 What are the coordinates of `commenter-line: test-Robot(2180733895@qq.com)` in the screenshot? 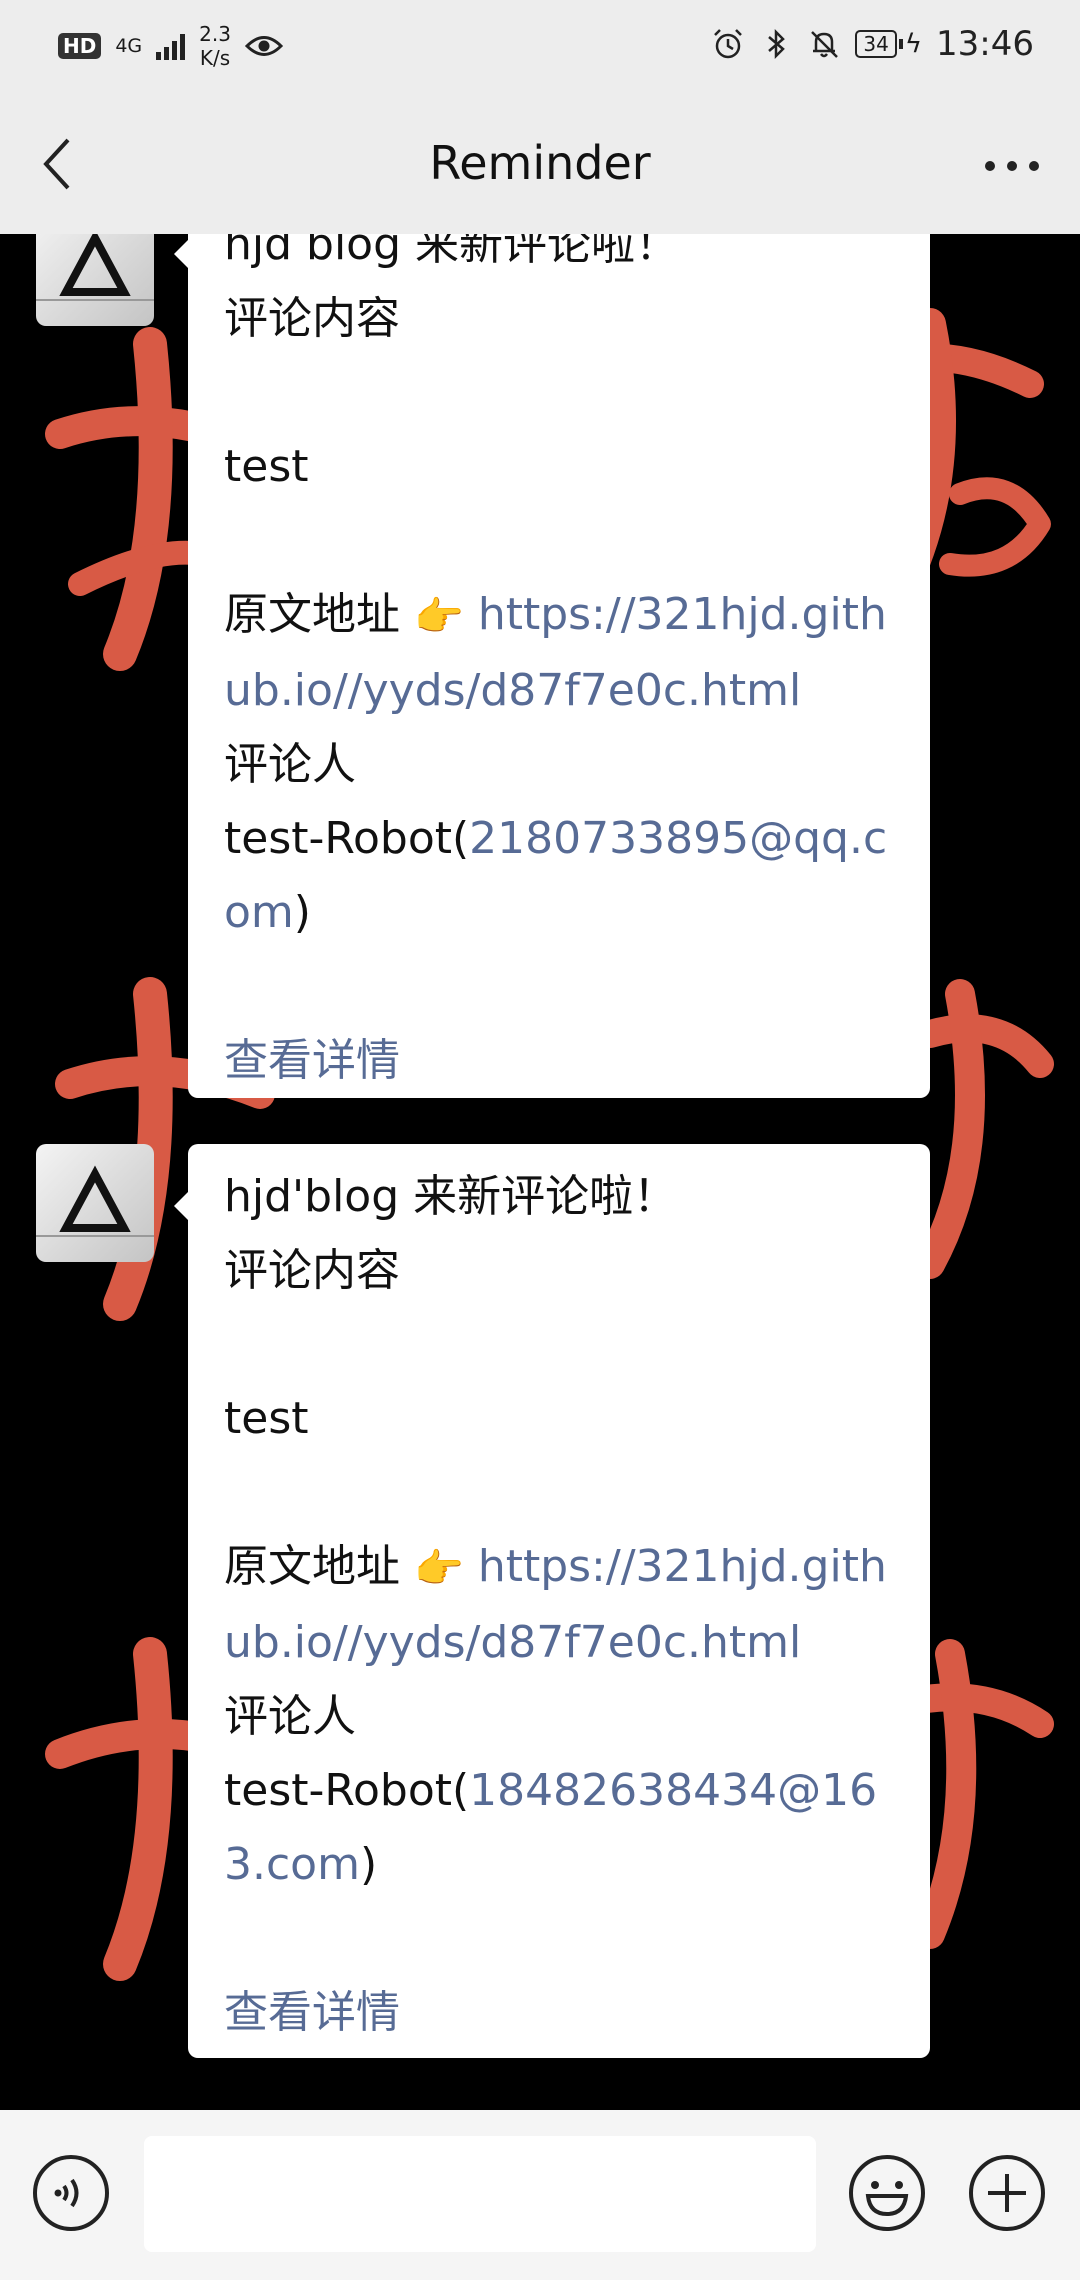 It's located at (560, 876).